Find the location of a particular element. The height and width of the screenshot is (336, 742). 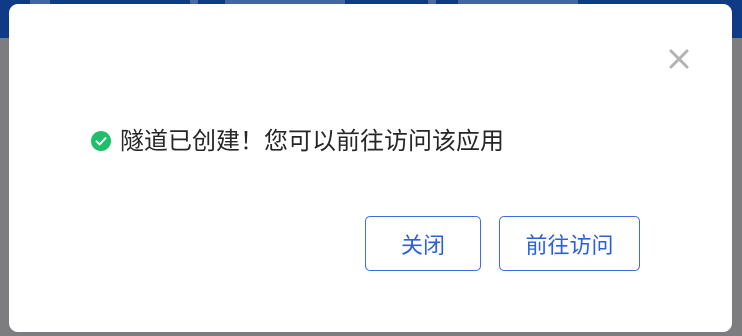

close-button: 关闭 is located at coordinates (423, 243).